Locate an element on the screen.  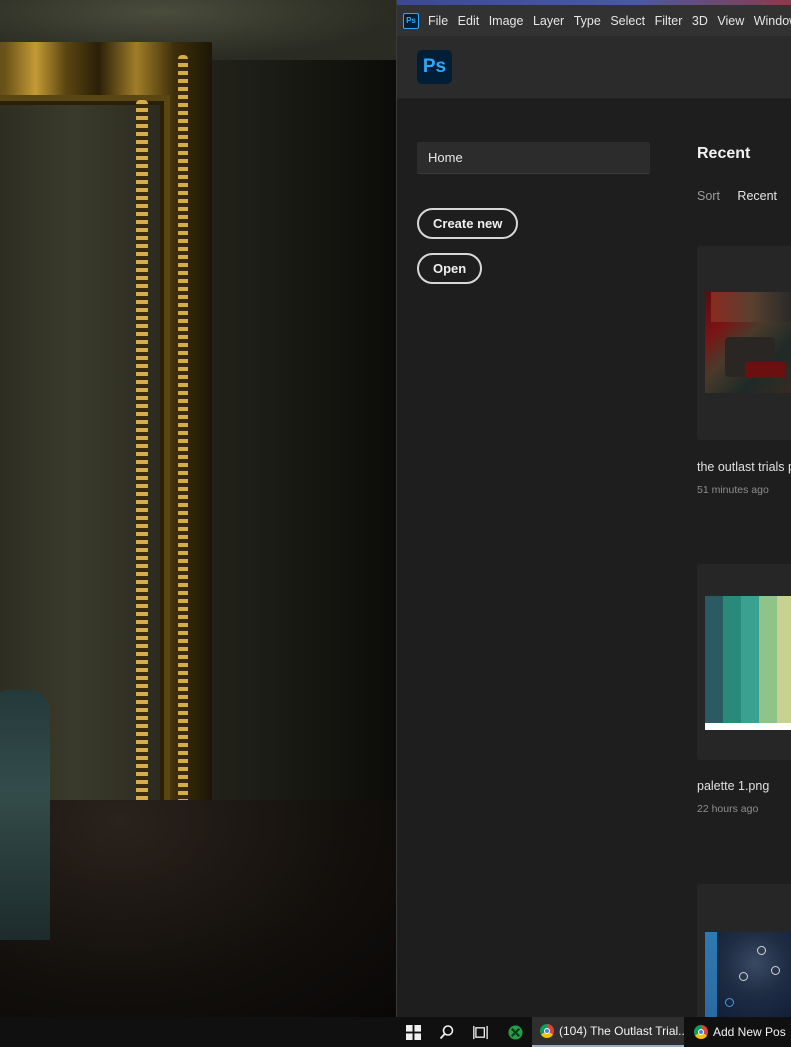
taskbar: (104) The Outlast Trial... Add New Post is located at coordinates (395, 1032).